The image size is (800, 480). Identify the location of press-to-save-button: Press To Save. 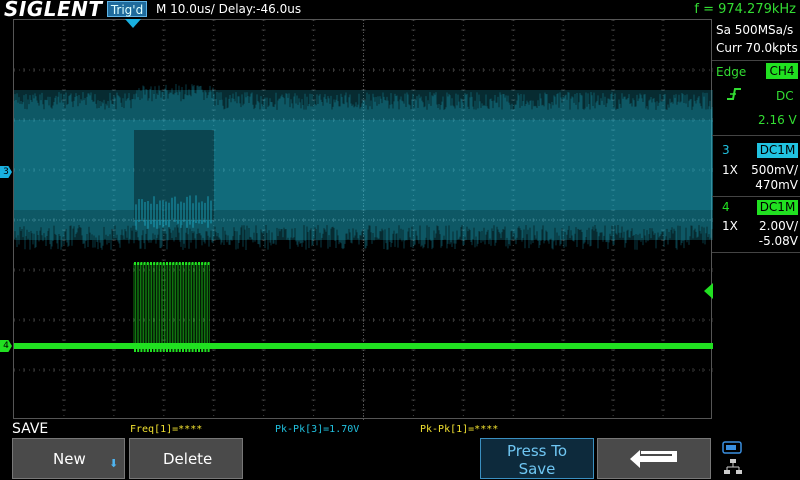
(537, 458).